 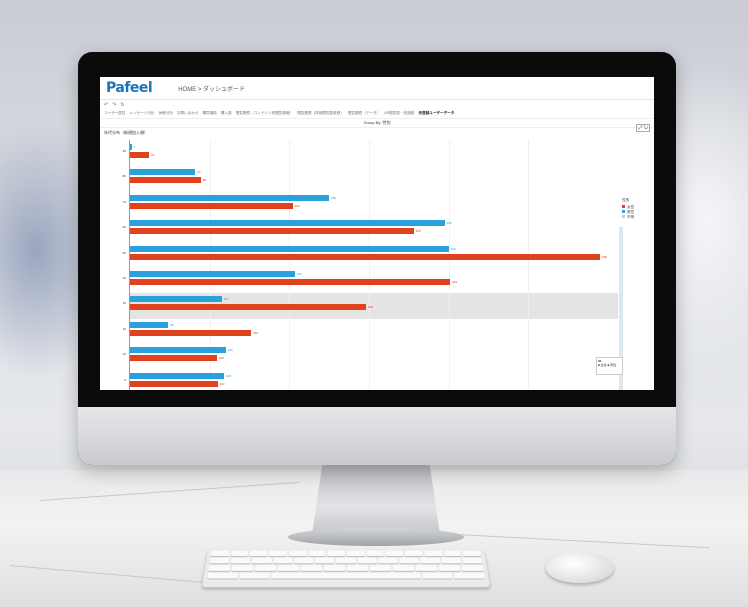 What do you see at coordinates (265, 113) in the screenshot?
I see `tab-6: 閲覧履歴（コンテンツ別閲覧情報）` at bounding box center [265, 113].